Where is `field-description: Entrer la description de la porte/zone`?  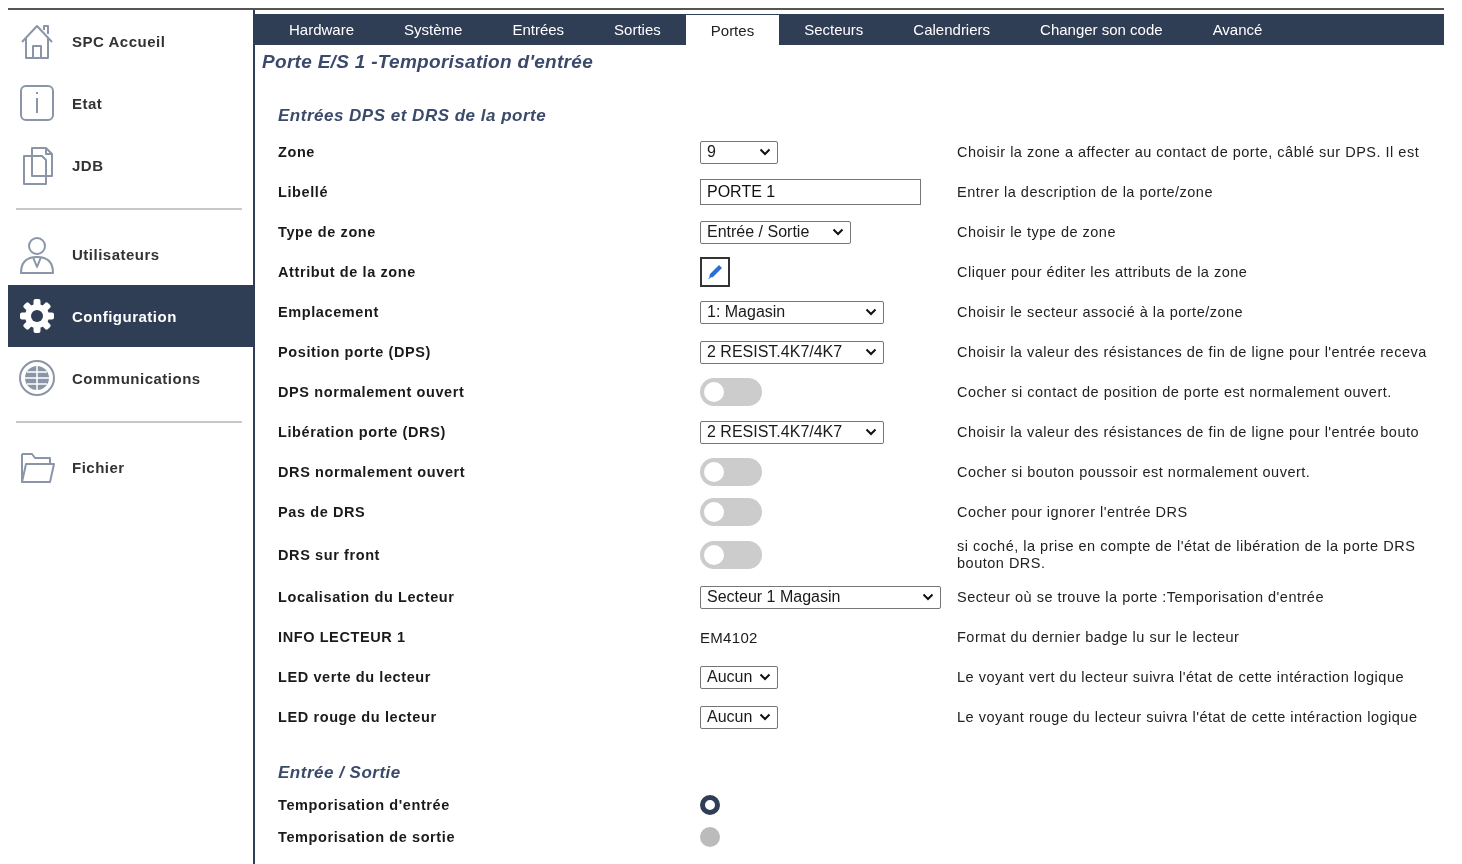
field-description: Entrer la description de la porte/zone is located at coordinates (1085, 192).